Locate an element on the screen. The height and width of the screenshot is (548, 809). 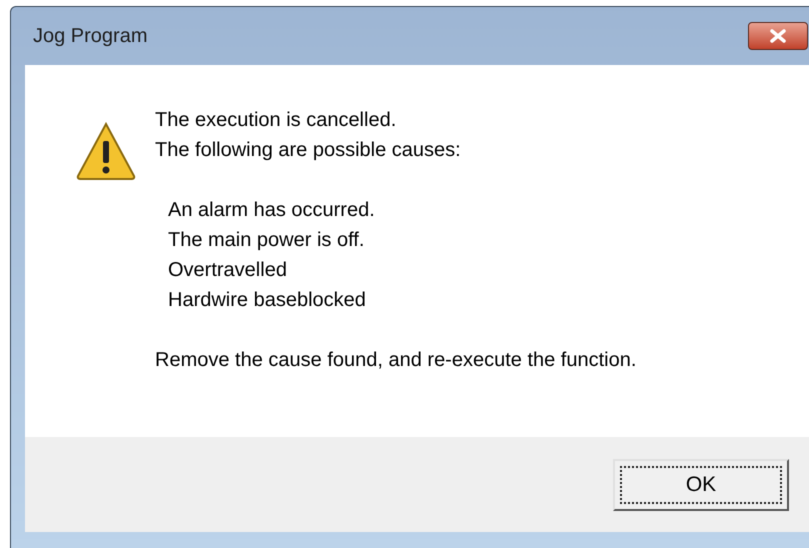
cause-text: Hardwire baseblocked is located at coordinates (267, 300).